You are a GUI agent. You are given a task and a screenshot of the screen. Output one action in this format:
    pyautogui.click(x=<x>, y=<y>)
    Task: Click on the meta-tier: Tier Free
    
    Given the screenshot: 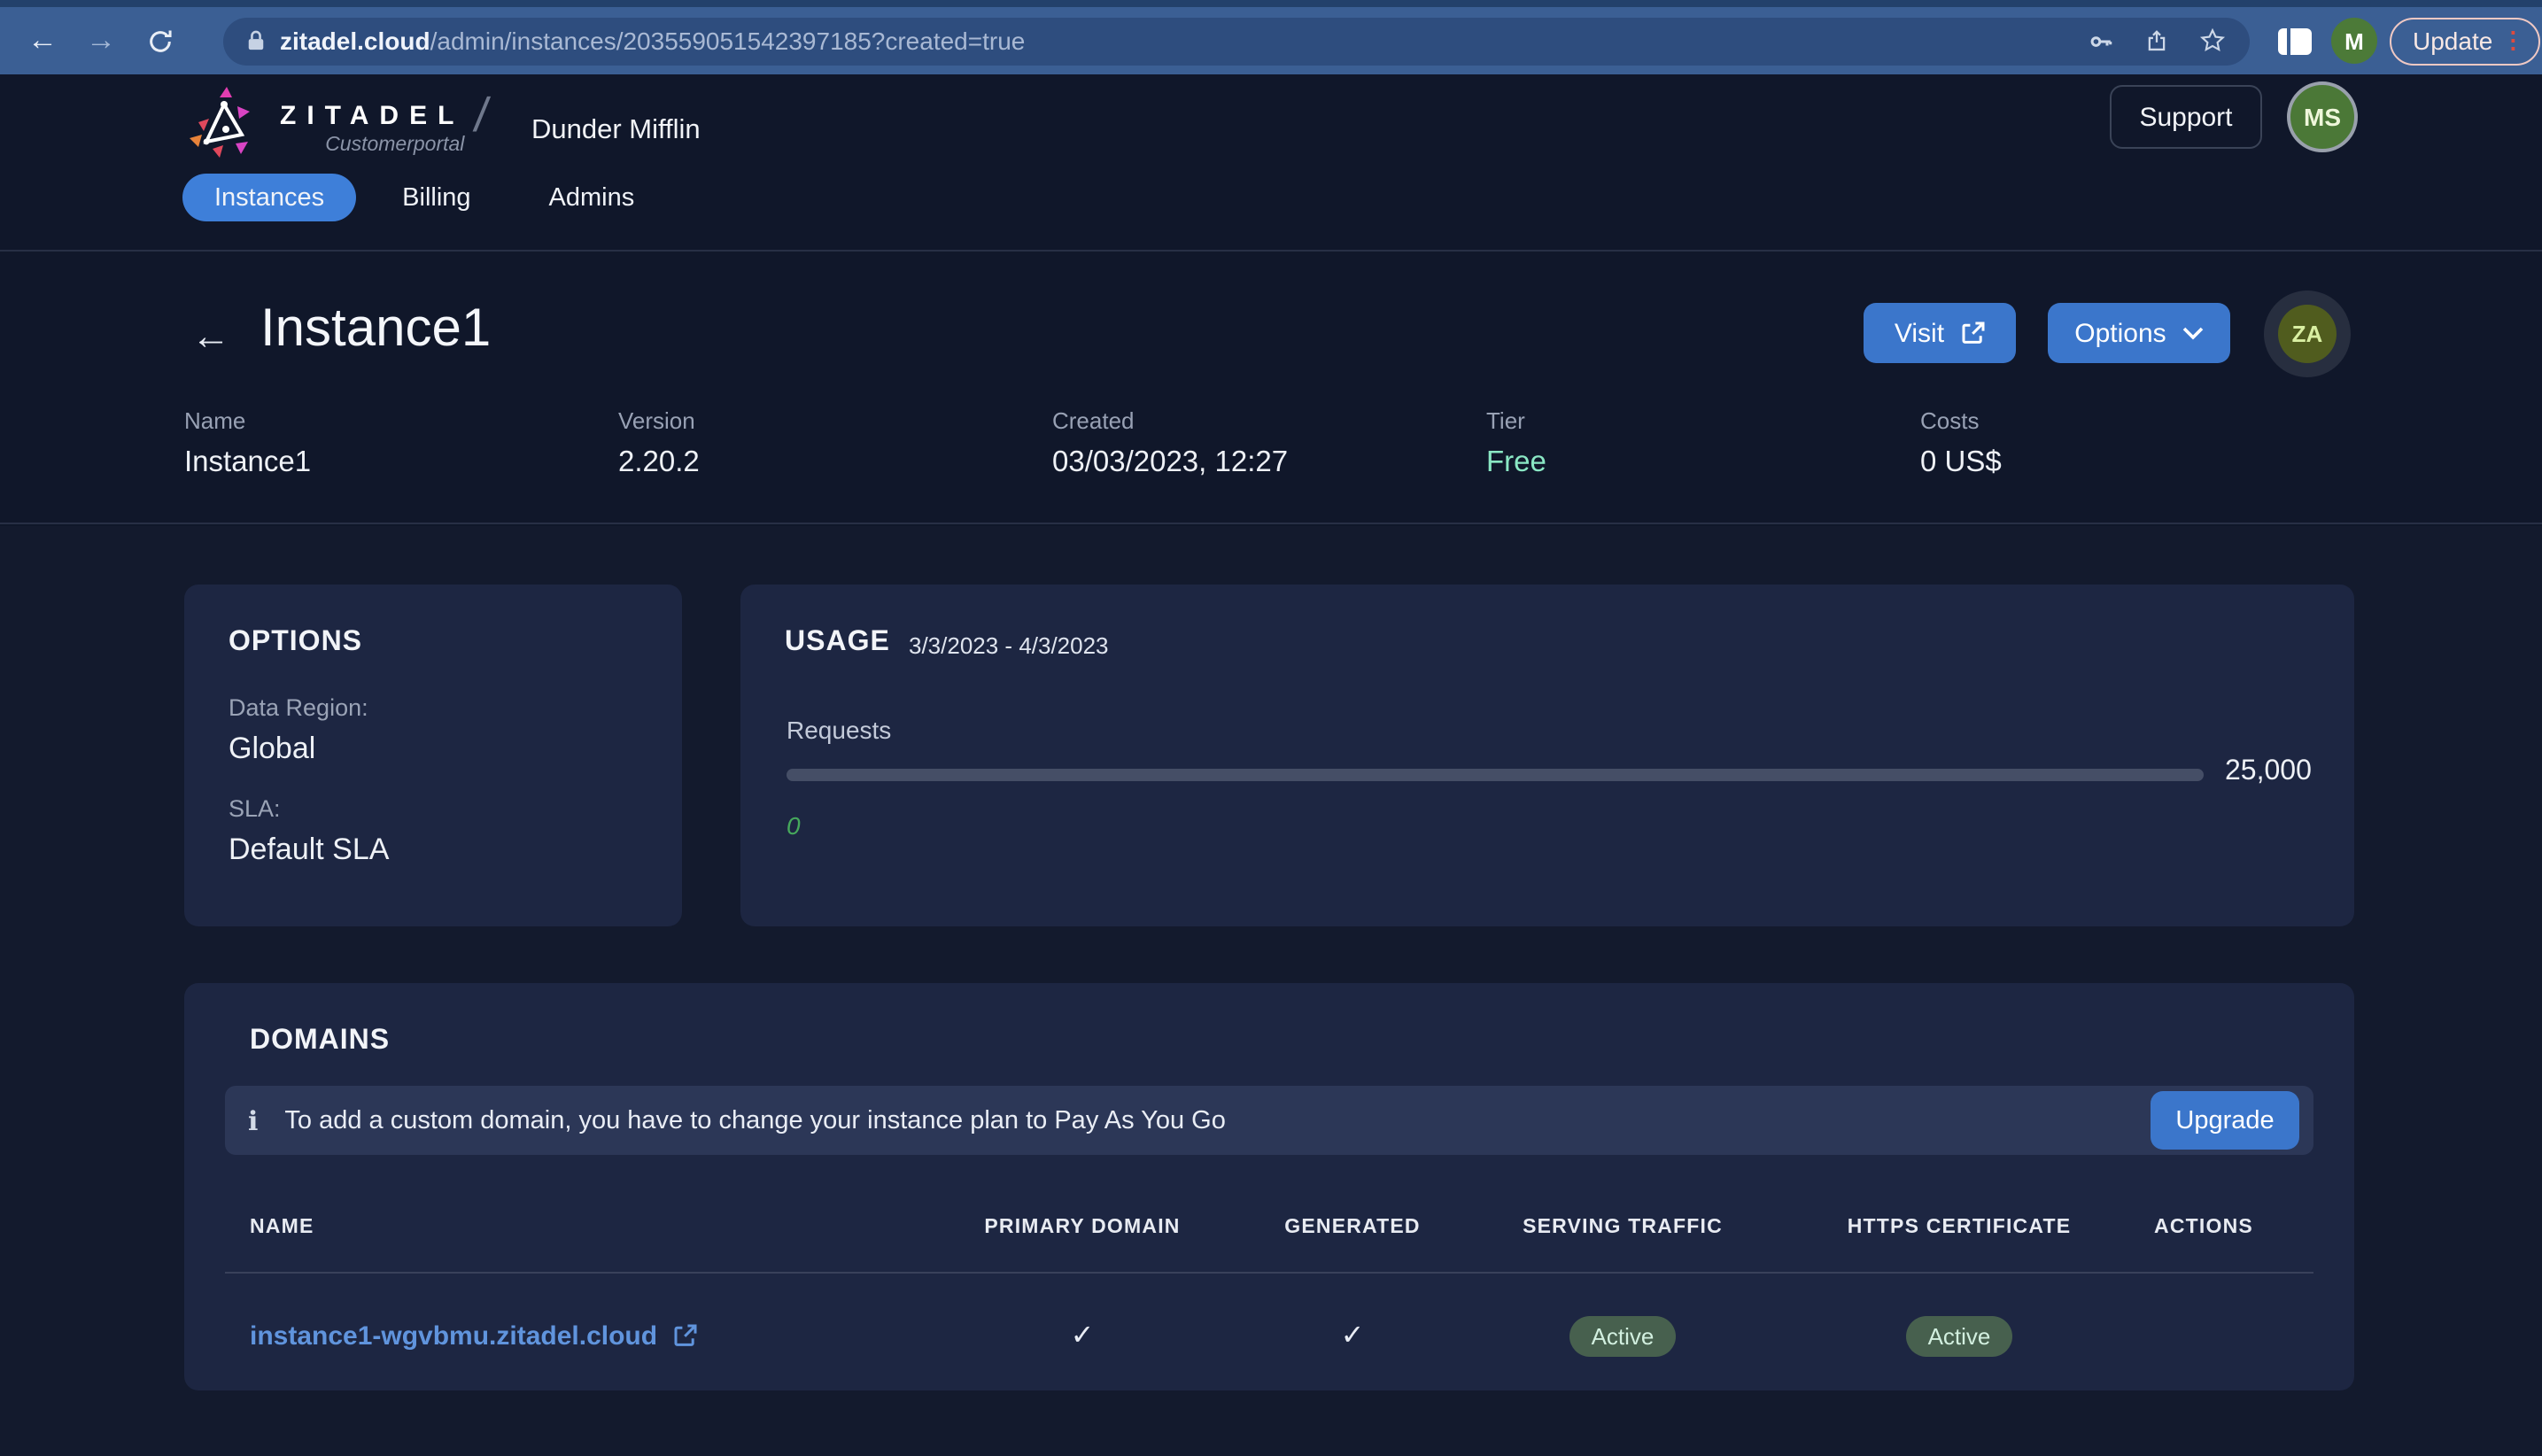 What is the action you would take?
    pyautogui.click(x=1516, y=442)
    